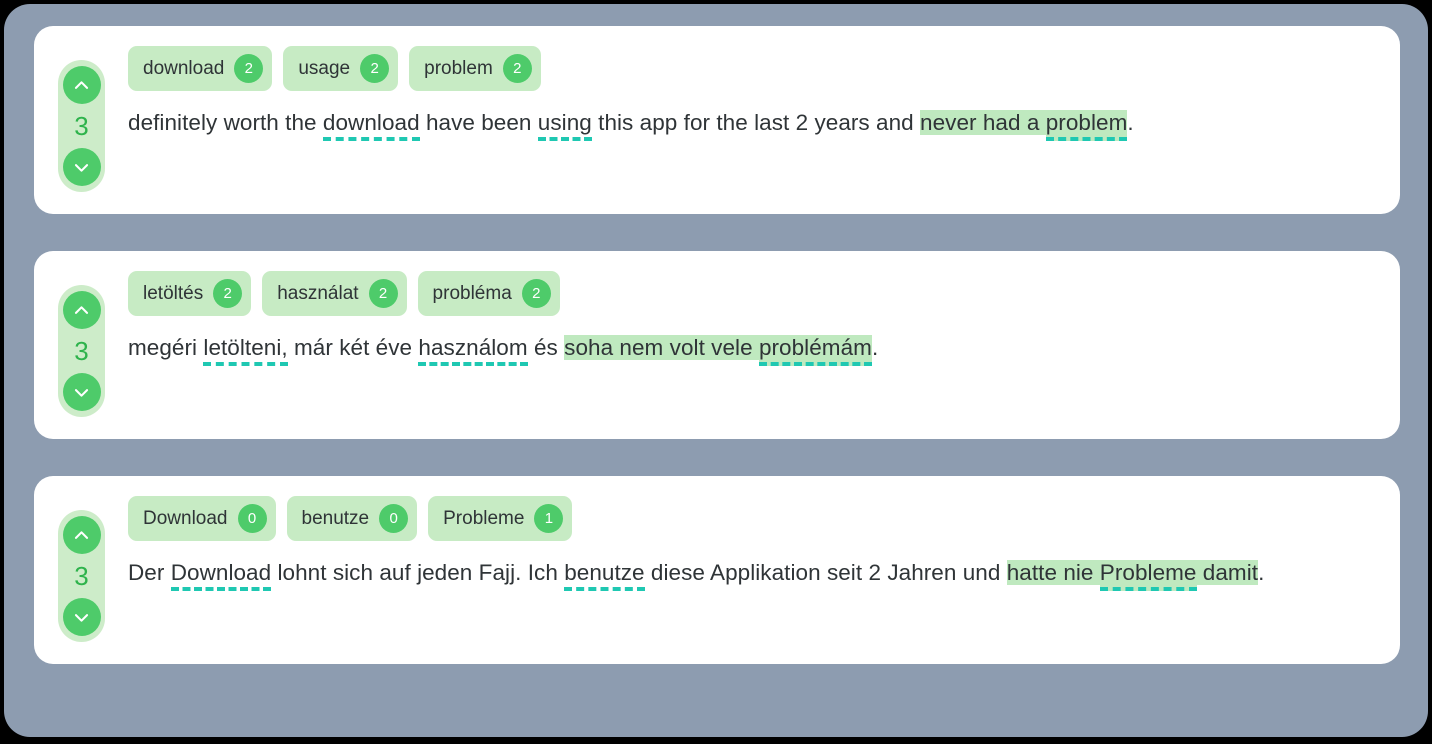  What do you see at coordinates (752, 293) in the screenshot?
I see `aspect-chip-list: letöltés 2 használat 2 probléma 2` at bounding box center [752, 293].